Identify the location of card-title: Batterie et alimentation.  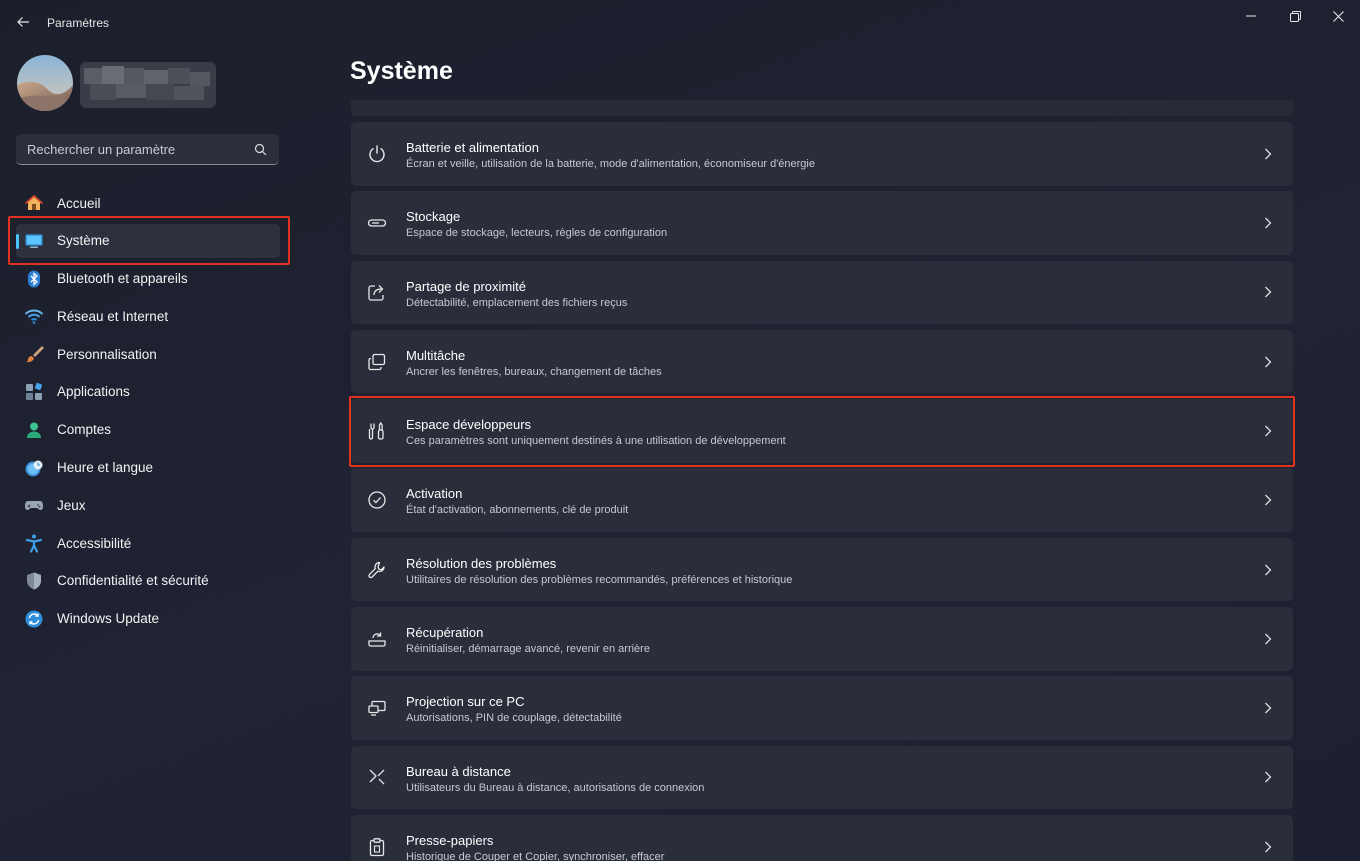
(472, 147).